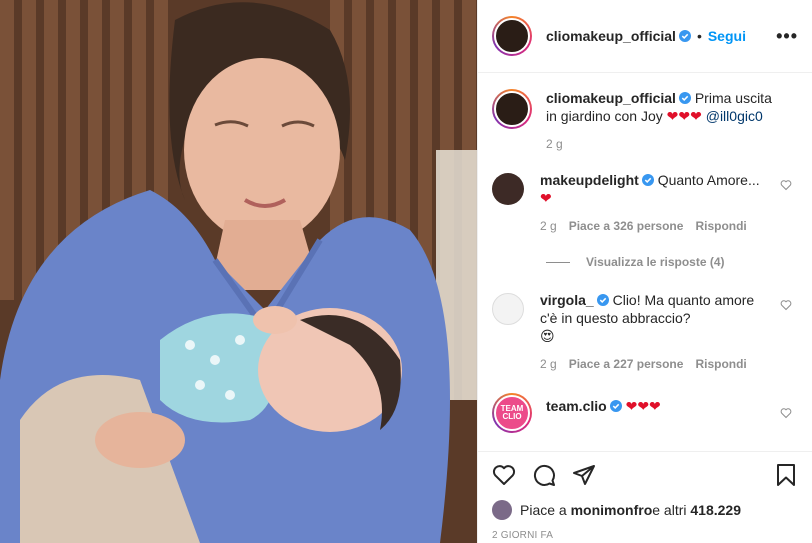  Describe the element at coordinates (584, 475) in the screenshot. I see `share-icon` at that location.